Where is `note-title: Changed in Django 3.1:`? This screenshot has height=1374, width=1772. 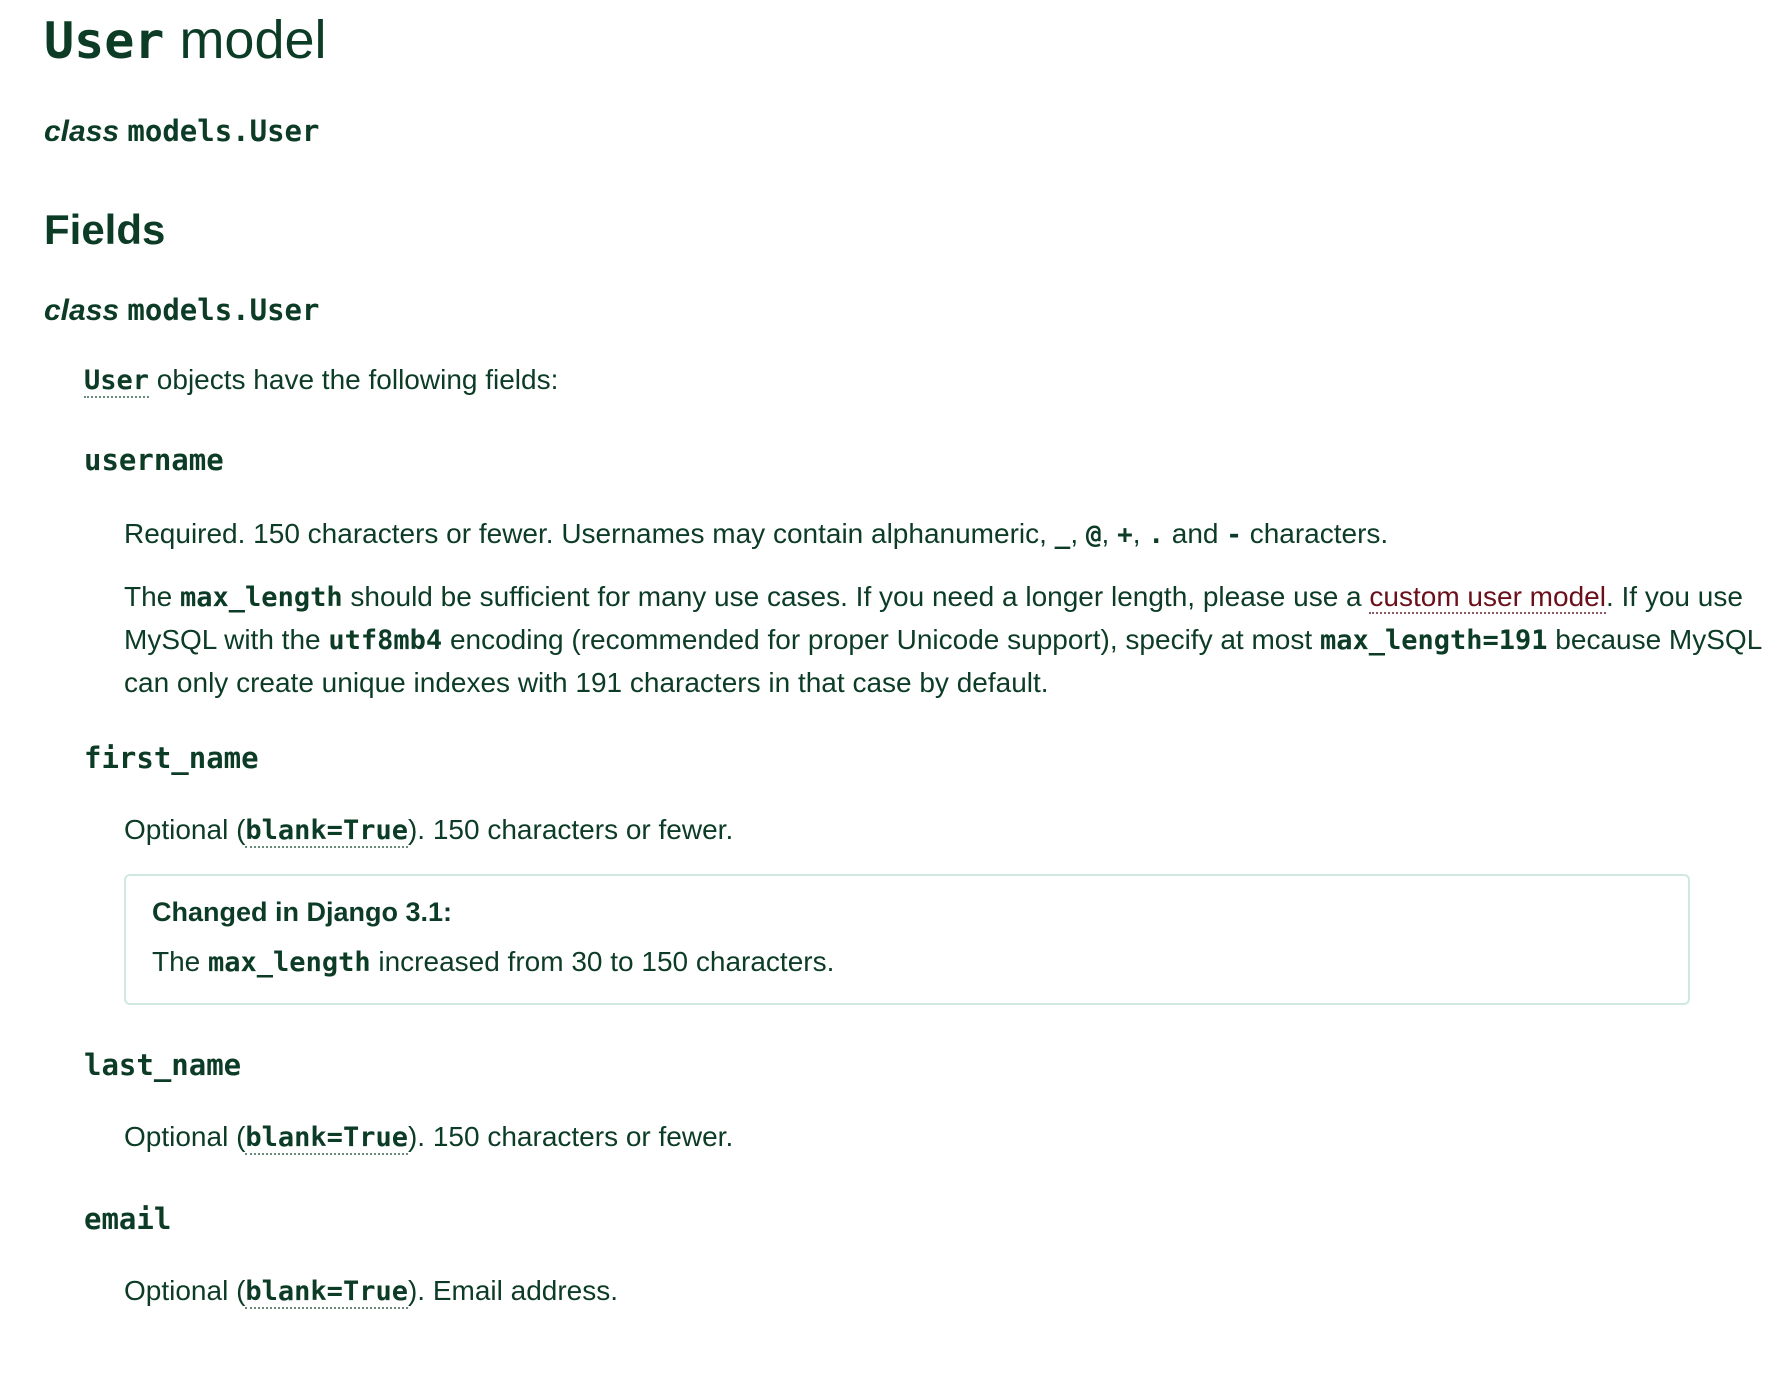
note-title: Changed in Django 3.1: is located at coordinates (302, 912).